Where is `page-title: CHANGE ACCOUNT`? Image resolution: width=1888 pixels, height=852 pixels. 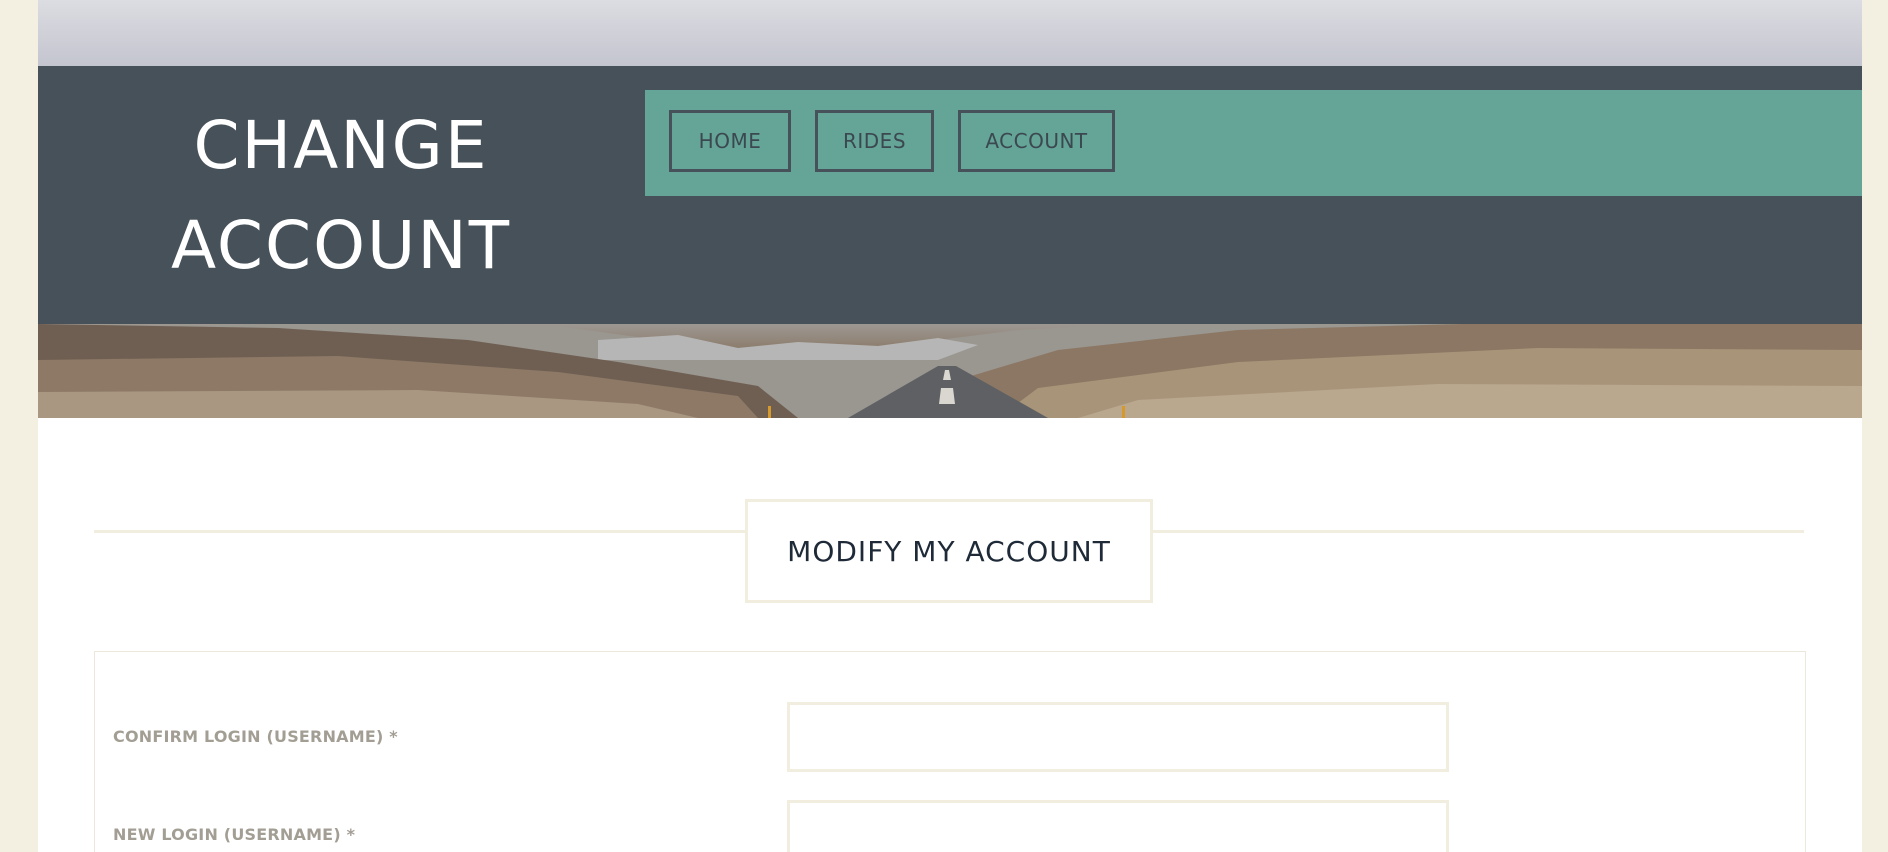 page-title: CHANGE ACCOUNT is located at coordinates (341, 196).